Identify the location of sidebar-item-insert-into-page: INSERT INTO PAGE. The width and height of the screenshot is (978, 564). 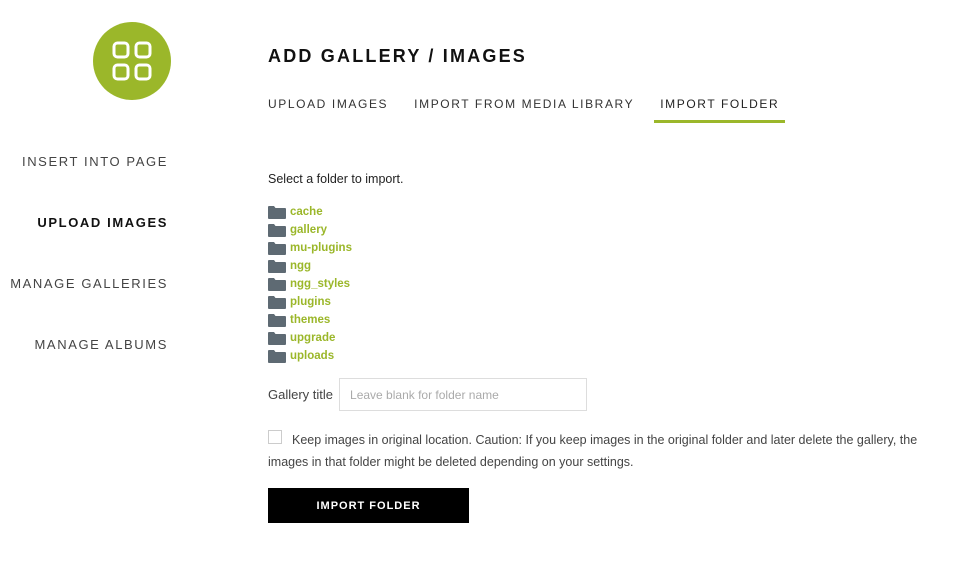
(95, 161).